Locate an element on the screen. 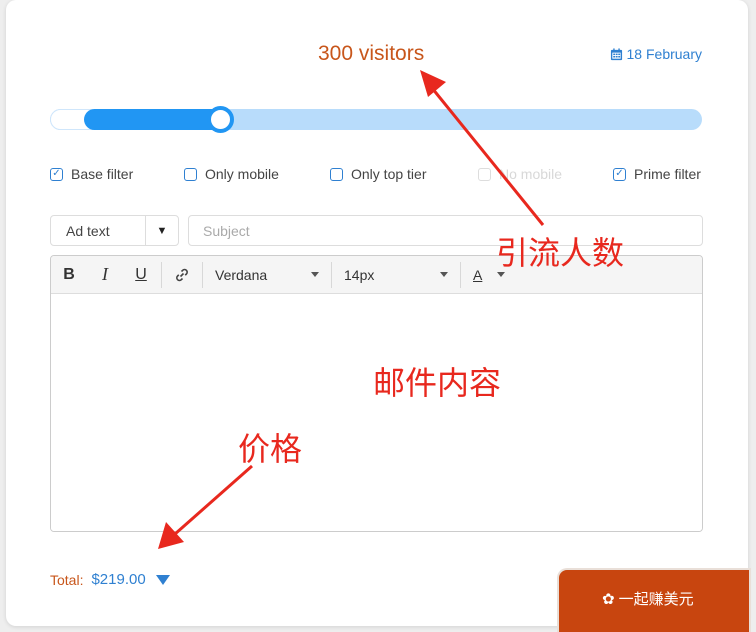 Image resolution: width=756 pixels, height=632 pixels. watermark: ✿ 一起赚美元 is located at coordinates (648, 598).